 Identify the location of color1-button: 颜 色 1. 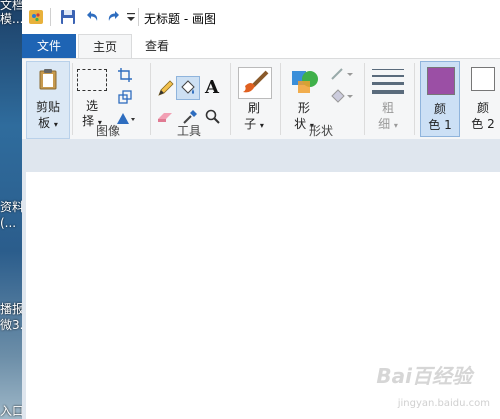
(440, 99).